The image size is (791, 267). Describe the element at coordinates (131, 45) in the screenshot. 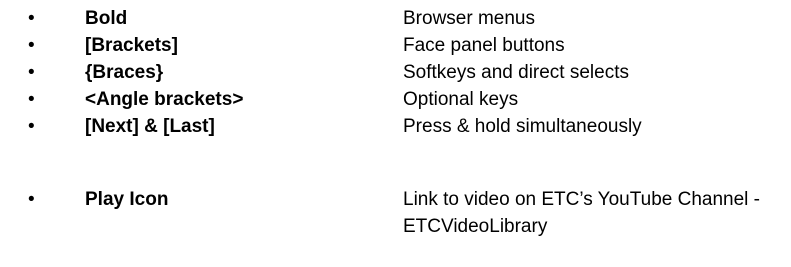

I see `legend-term: [Brackets]` at that location.